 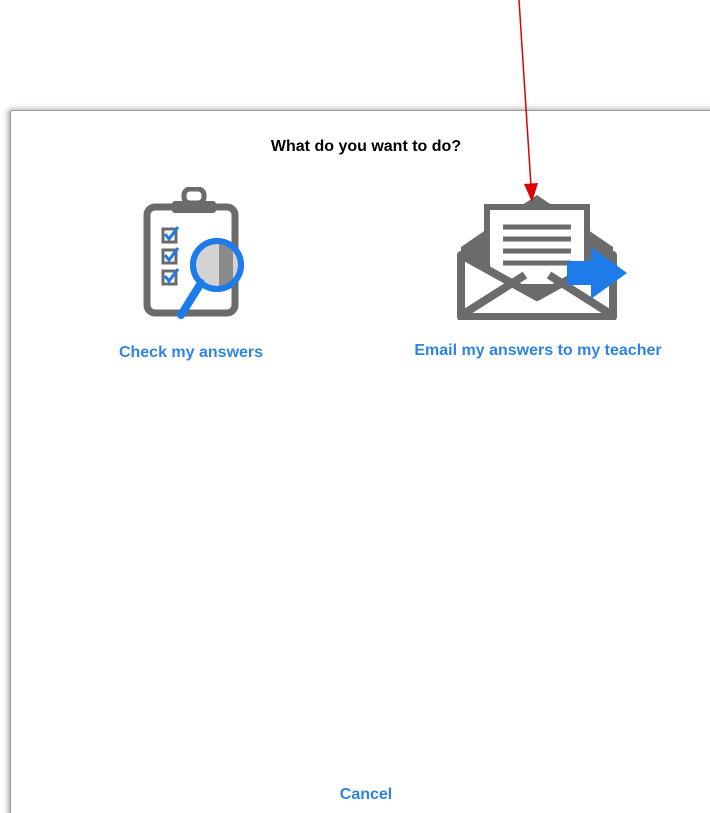 I want to click on cancel-button: Cancel, so click(x=360, y=795).